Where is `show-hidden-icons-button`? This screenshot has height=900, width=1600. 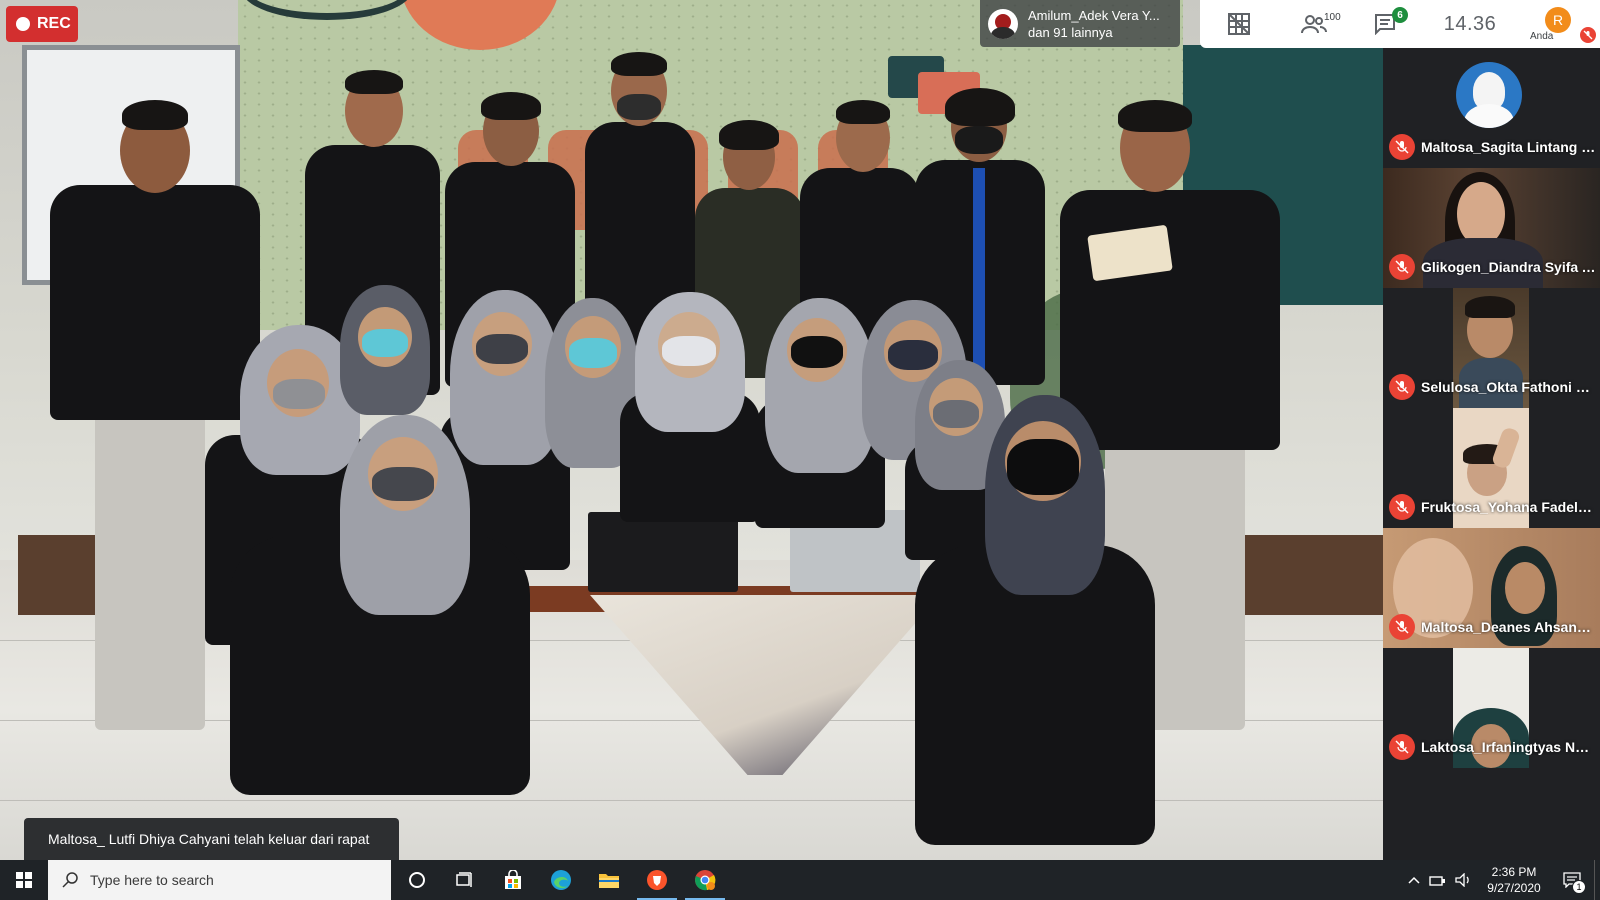 show-hidden-icons-button is located at coordinates (1414, 880).